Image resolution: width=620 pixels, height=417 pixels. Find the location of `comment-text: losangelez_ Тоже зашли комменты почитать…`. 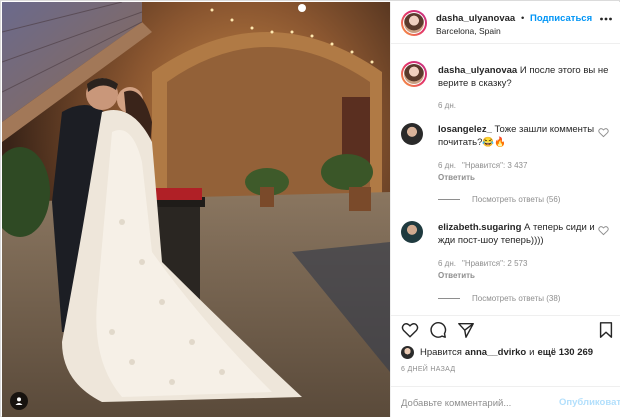

comment-text: losangelez_ Тоже зашли комменты почитать… is located at coordinates (518, 136).